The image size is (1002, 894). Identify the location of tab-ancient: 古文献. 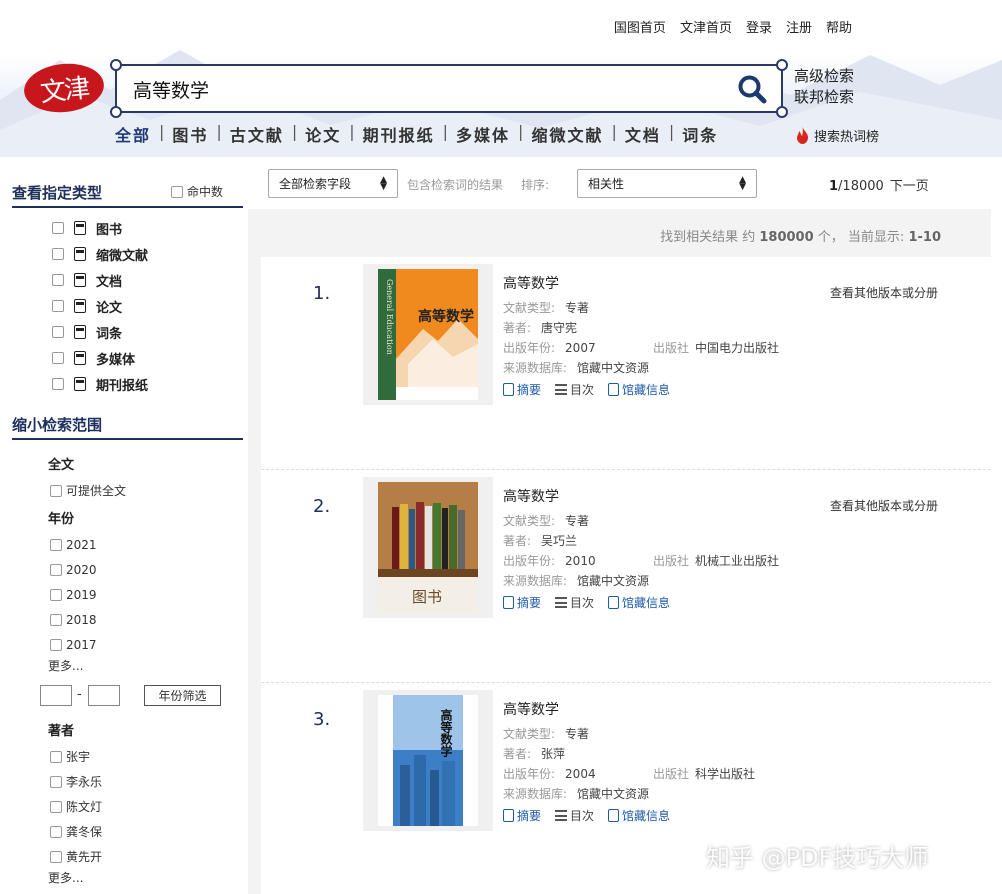
(257, 134).